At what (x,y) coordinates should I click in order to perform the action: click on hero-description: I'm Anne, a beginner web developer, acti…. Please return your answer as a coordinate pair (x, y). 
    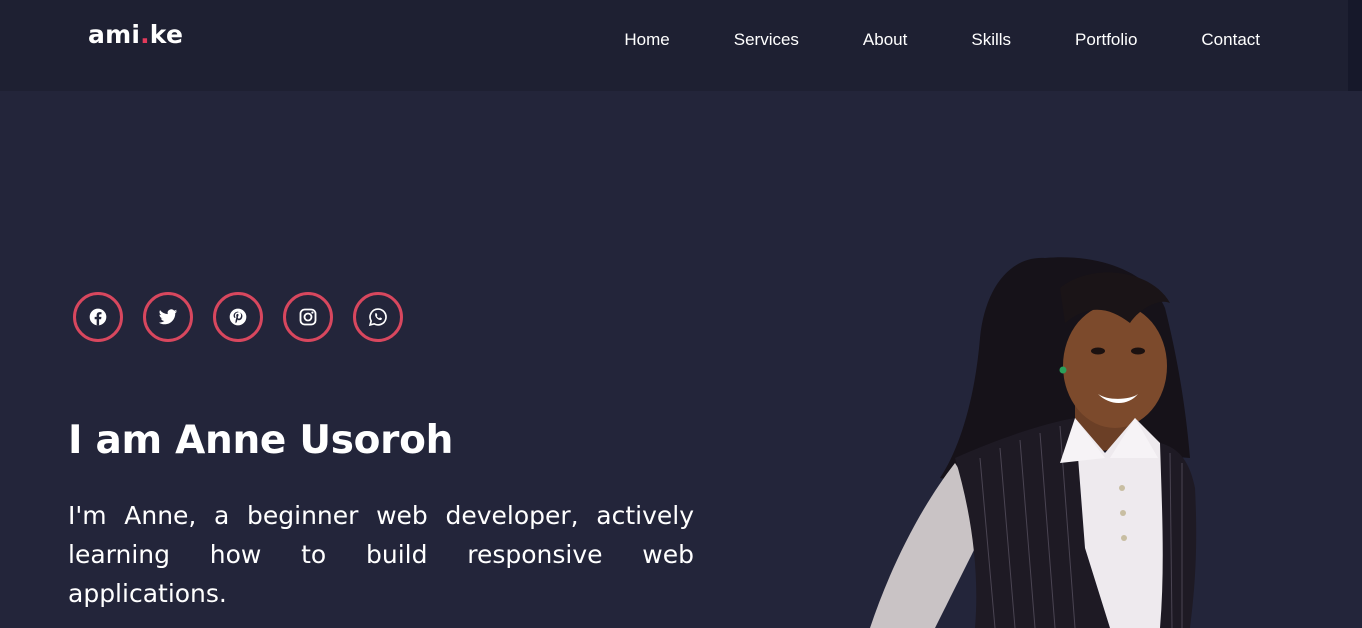
    Looking at the image, I should click on (381, 554).